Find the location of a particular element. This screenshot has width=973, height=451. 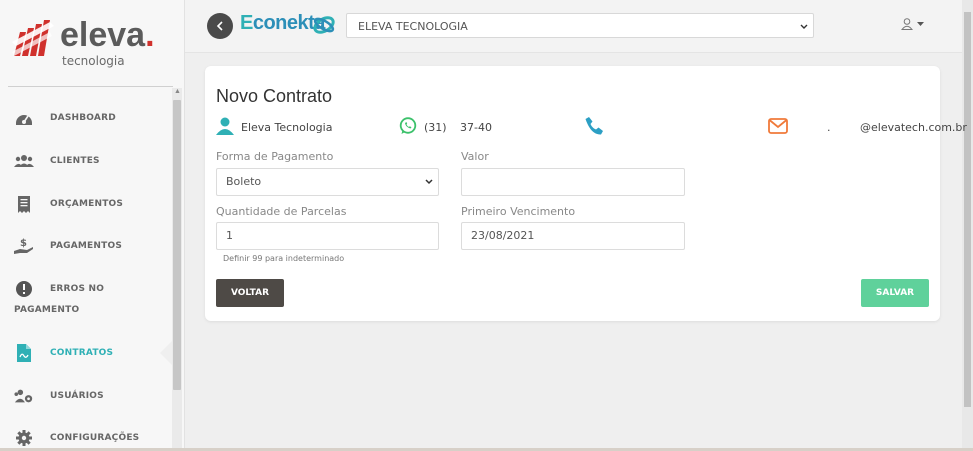

whatsapp-icon is located at coordinates (408, 125).